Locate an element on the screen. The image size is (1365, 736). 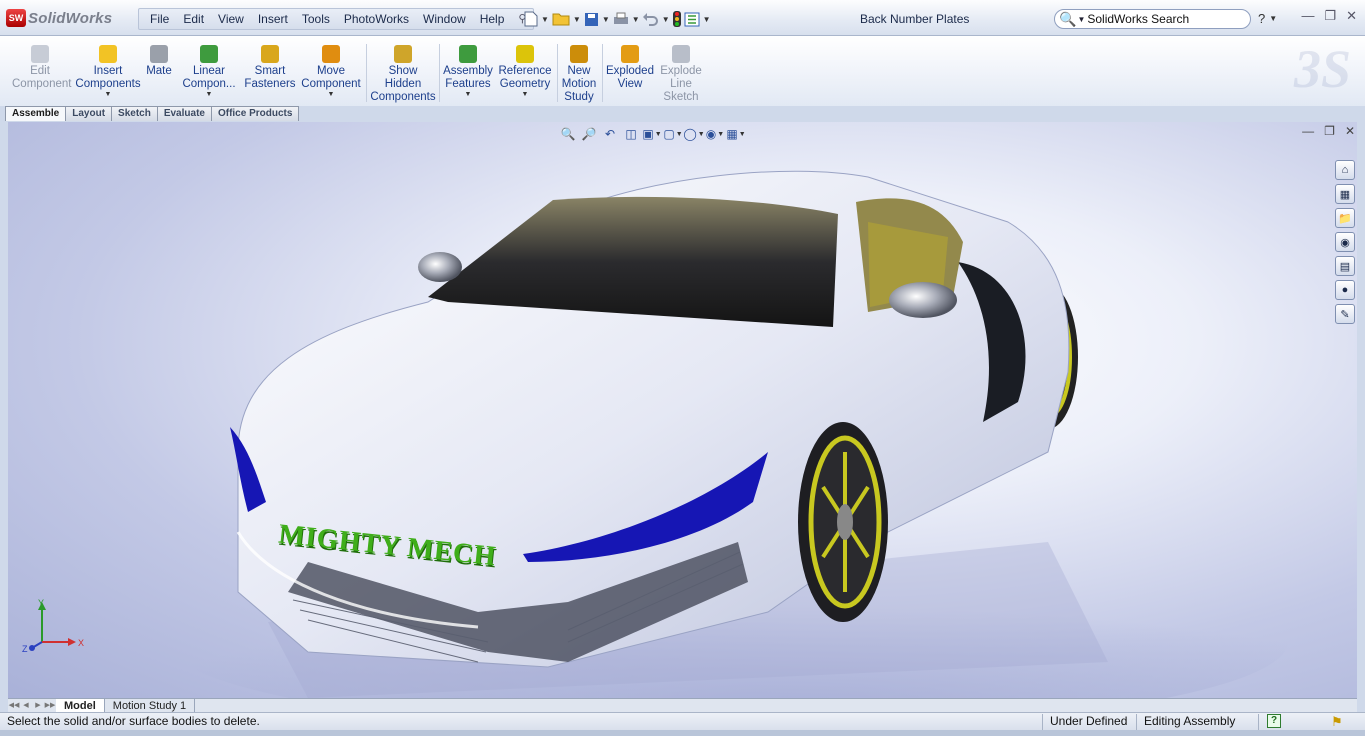
viewport-restore-icon: ❐ is located at coordinates (1329, 131).